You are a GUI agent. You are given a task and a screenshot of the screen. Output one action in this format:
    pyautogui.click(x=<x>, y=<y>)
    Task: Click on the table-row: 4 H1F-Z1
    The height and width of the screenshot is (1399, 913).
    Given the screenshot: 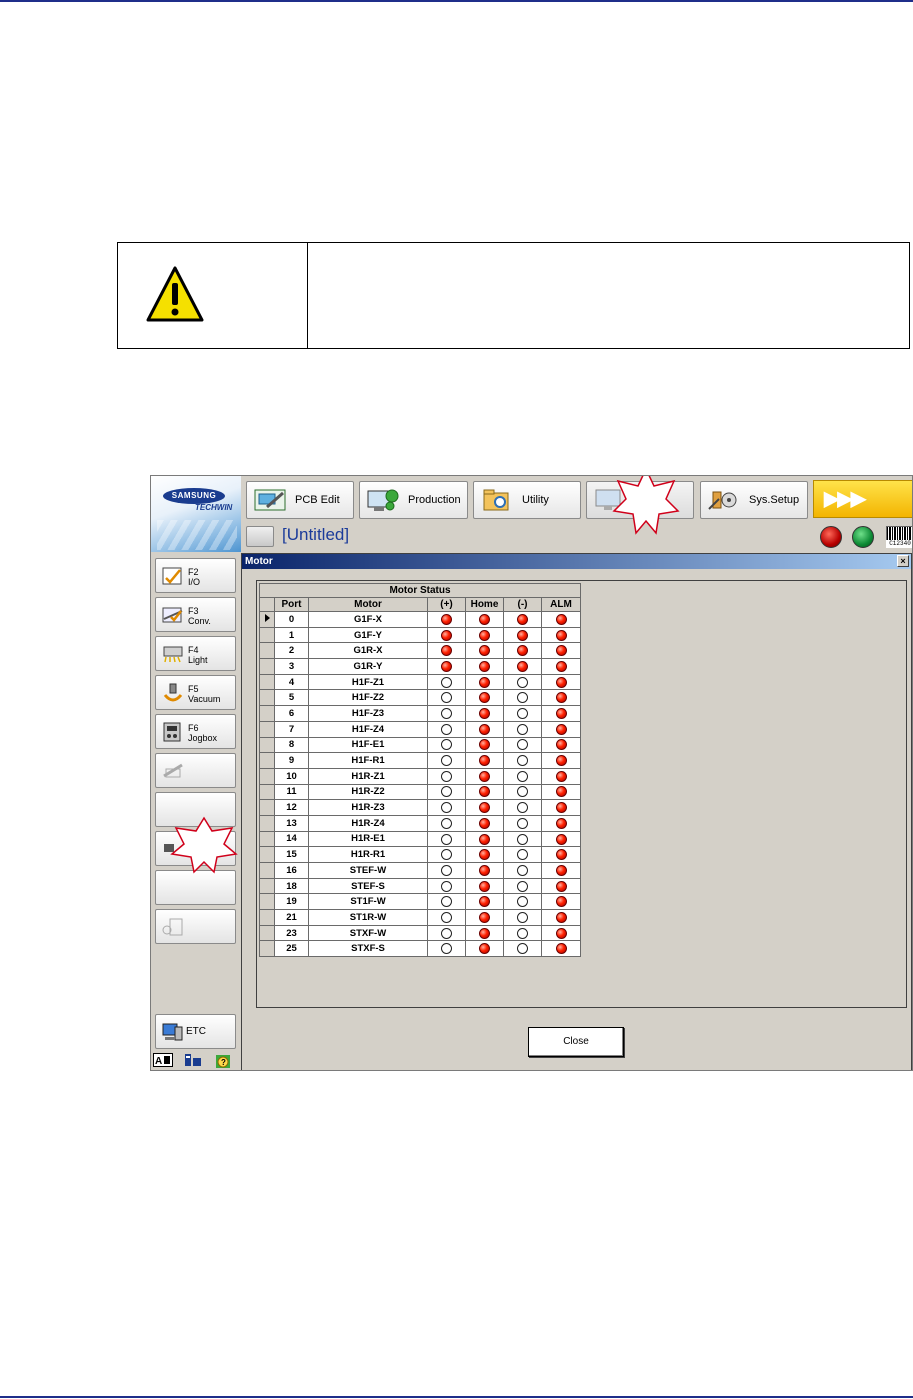 What is the action you would take?
    pyautogui.click(x=420, y=682)
    